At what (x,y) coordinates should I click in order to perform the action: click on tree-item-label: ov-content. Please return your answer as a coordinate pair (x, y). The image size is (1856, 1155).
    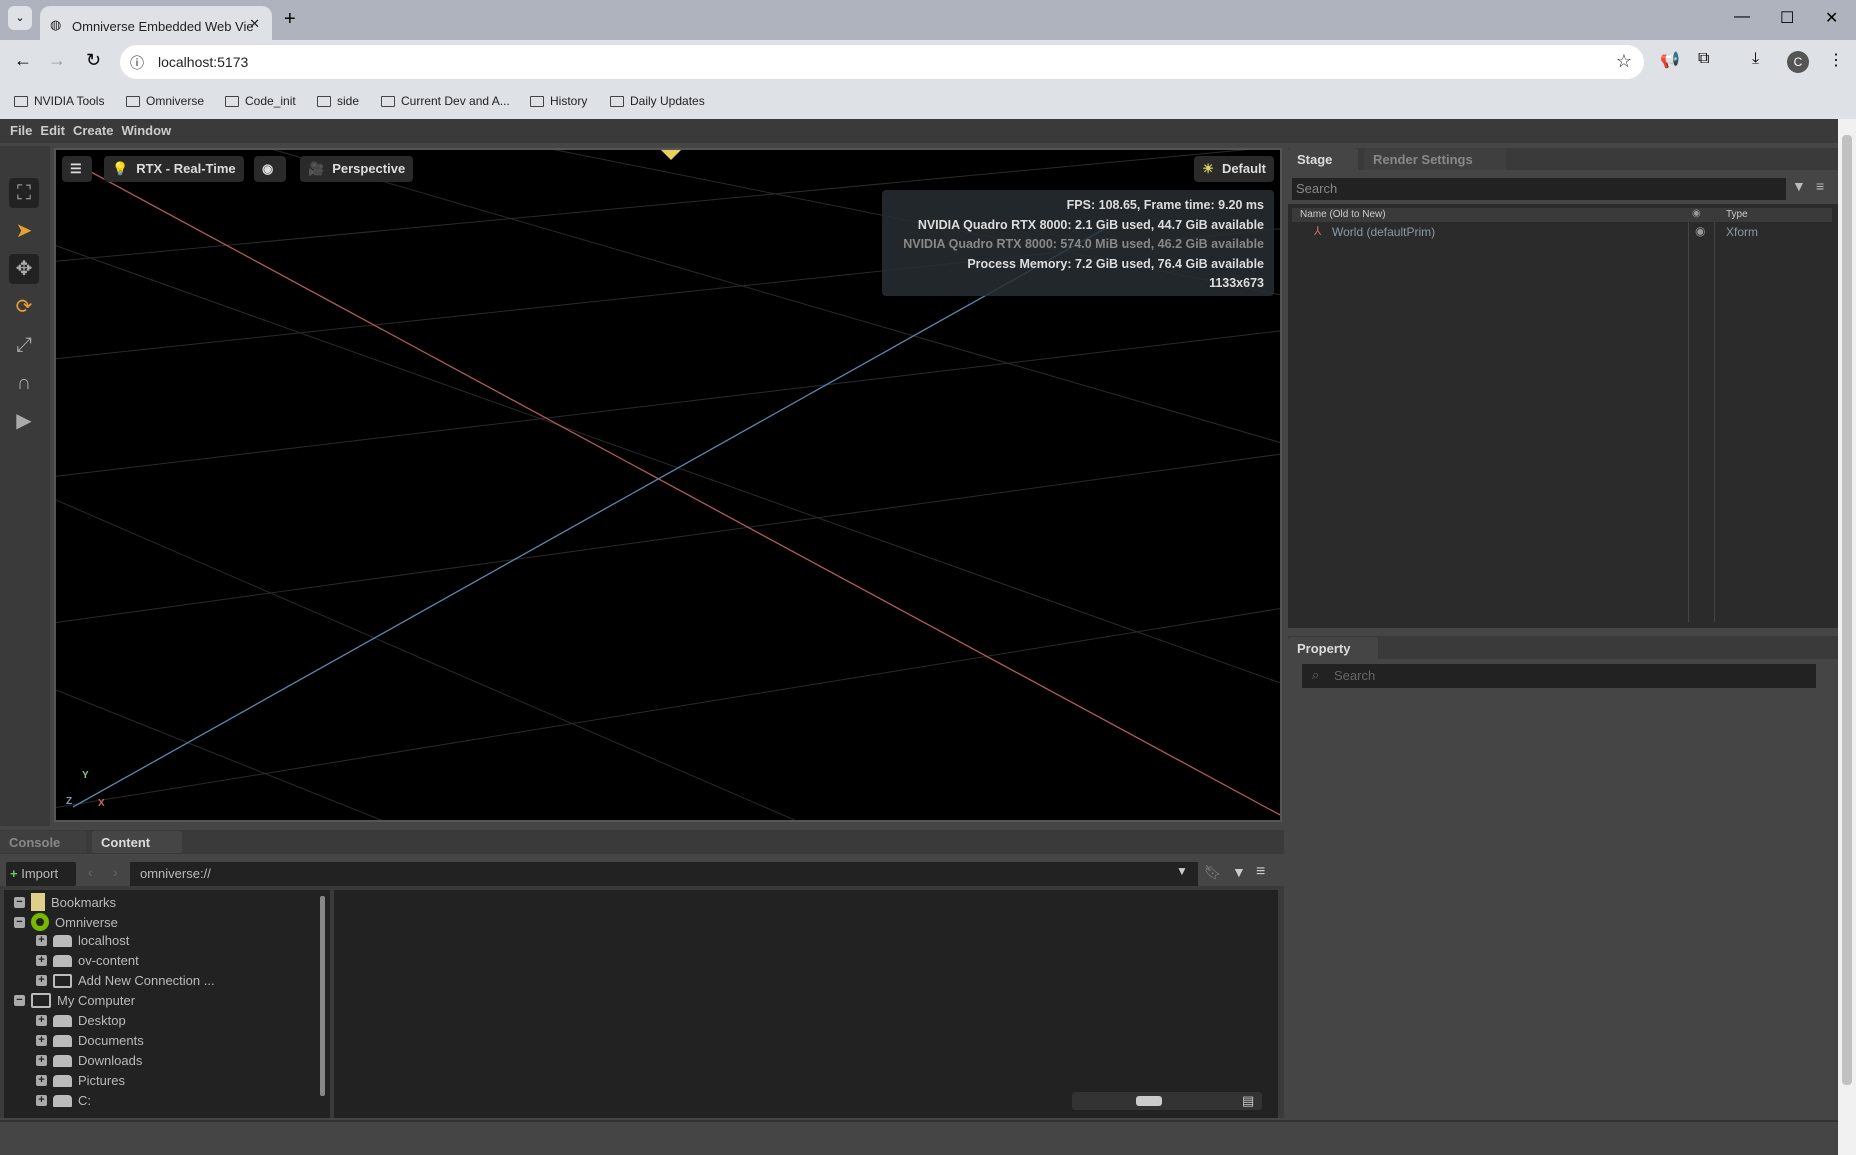
    Looking at the image, I should click on (108, 960).